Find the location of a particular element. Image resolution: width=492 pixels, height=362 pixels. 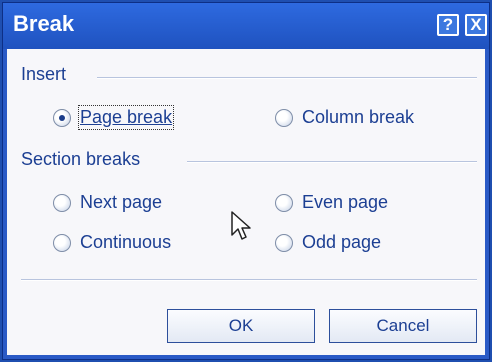

radio-even-page: Even page is located at coordinates (331, 202).